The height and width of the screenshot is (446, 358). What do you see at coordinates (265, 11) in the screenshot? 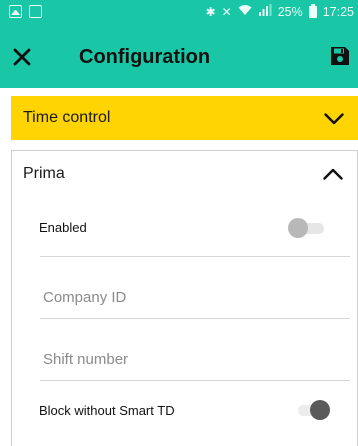
I see `signal-icon` at bounding box center [265, 11].